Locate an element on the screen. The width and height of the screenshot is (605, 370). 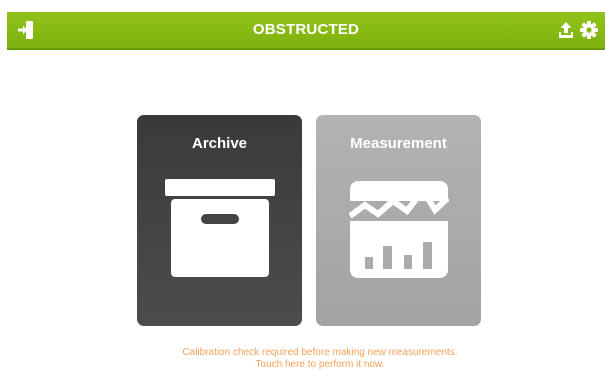
gear-icon is located at coordinates (589, 30).